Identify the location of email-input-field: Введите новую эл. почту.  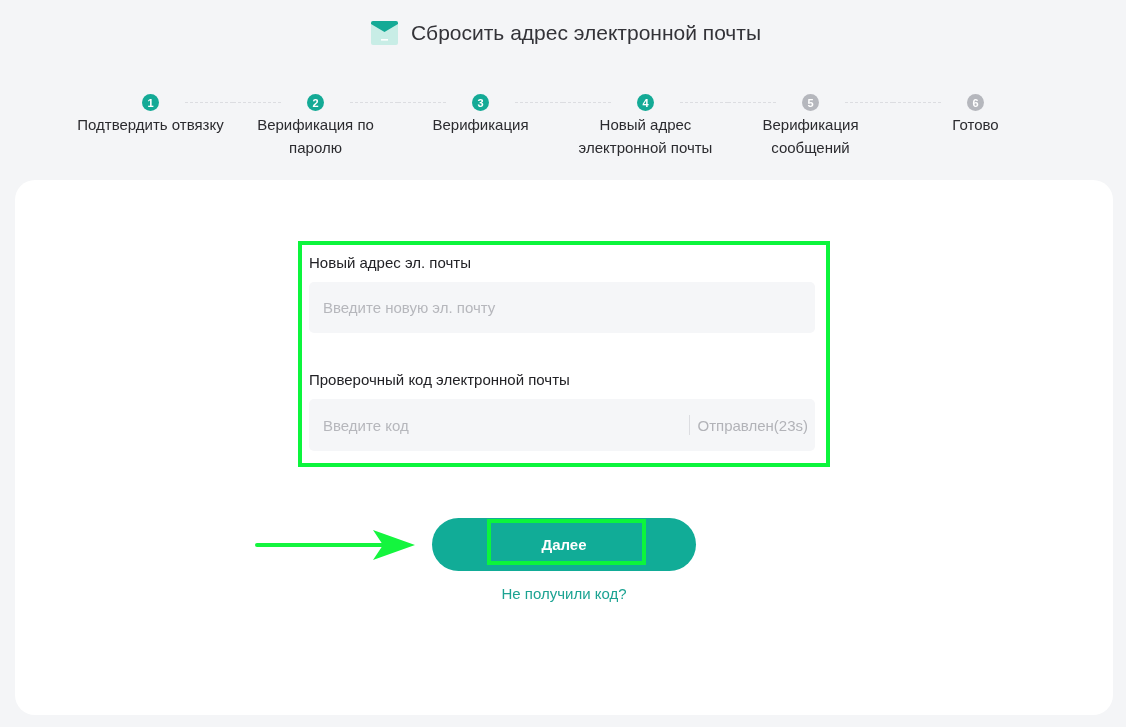
(562, 307).